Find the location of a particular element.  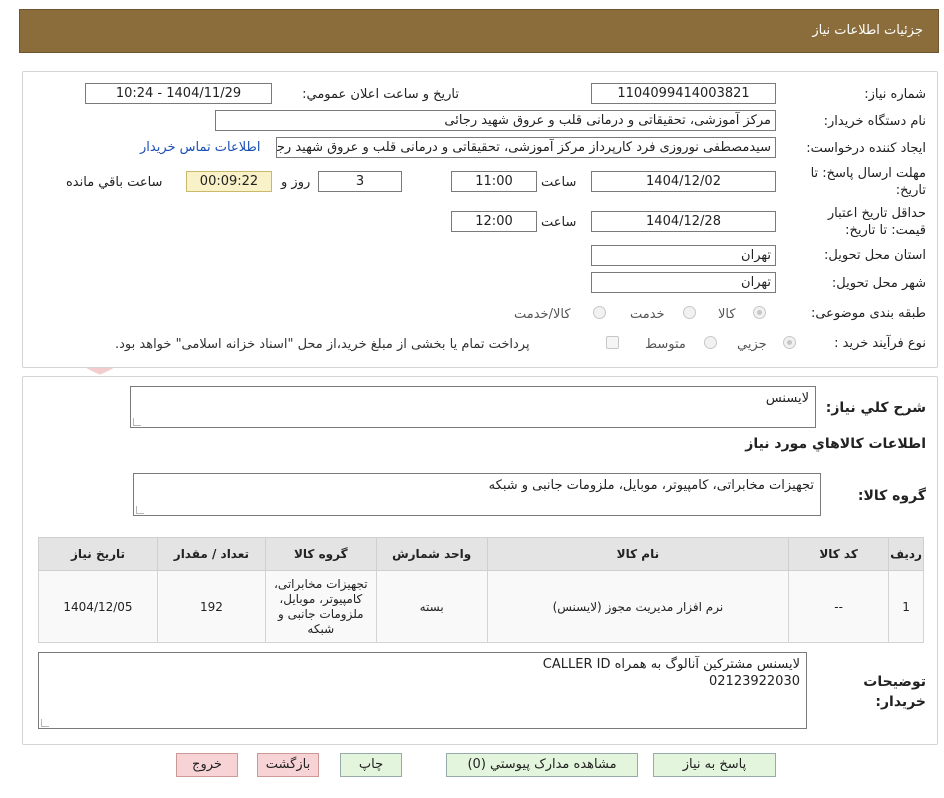

buyer-notes-line-2: 02123922030 is located at coordinates (754, 681).